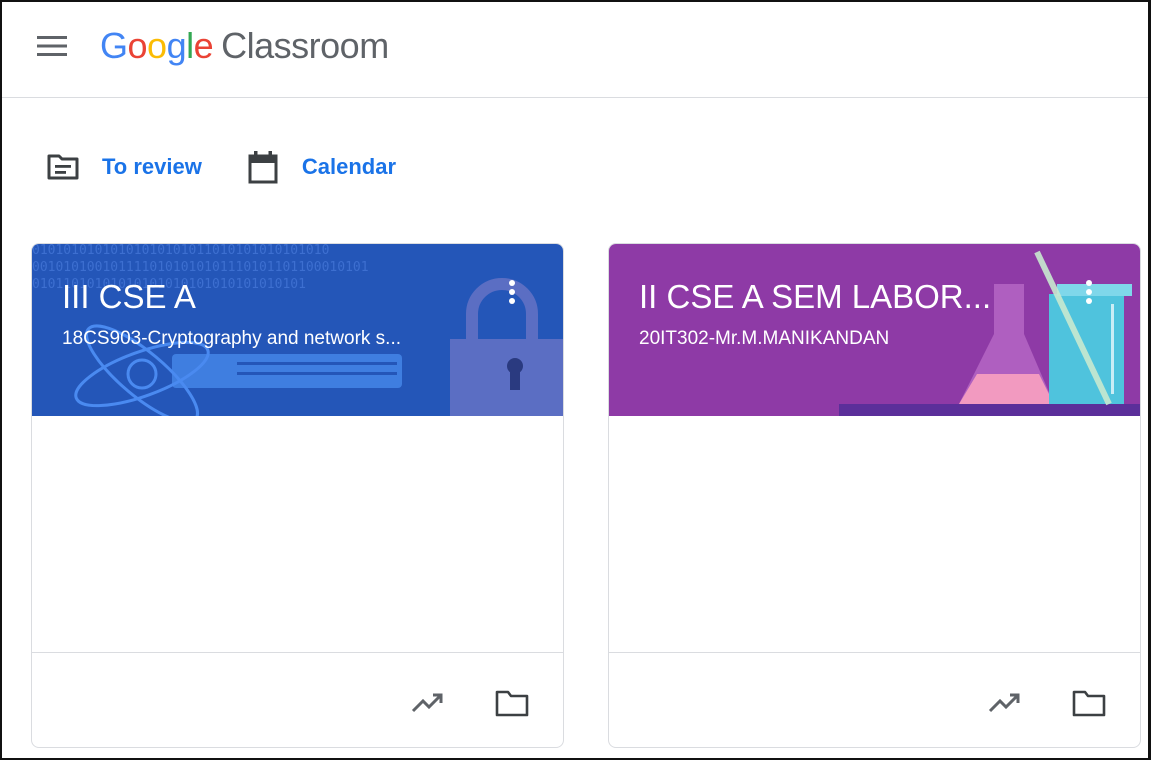  I want to click on logo-letter: G, so click(114, 45).